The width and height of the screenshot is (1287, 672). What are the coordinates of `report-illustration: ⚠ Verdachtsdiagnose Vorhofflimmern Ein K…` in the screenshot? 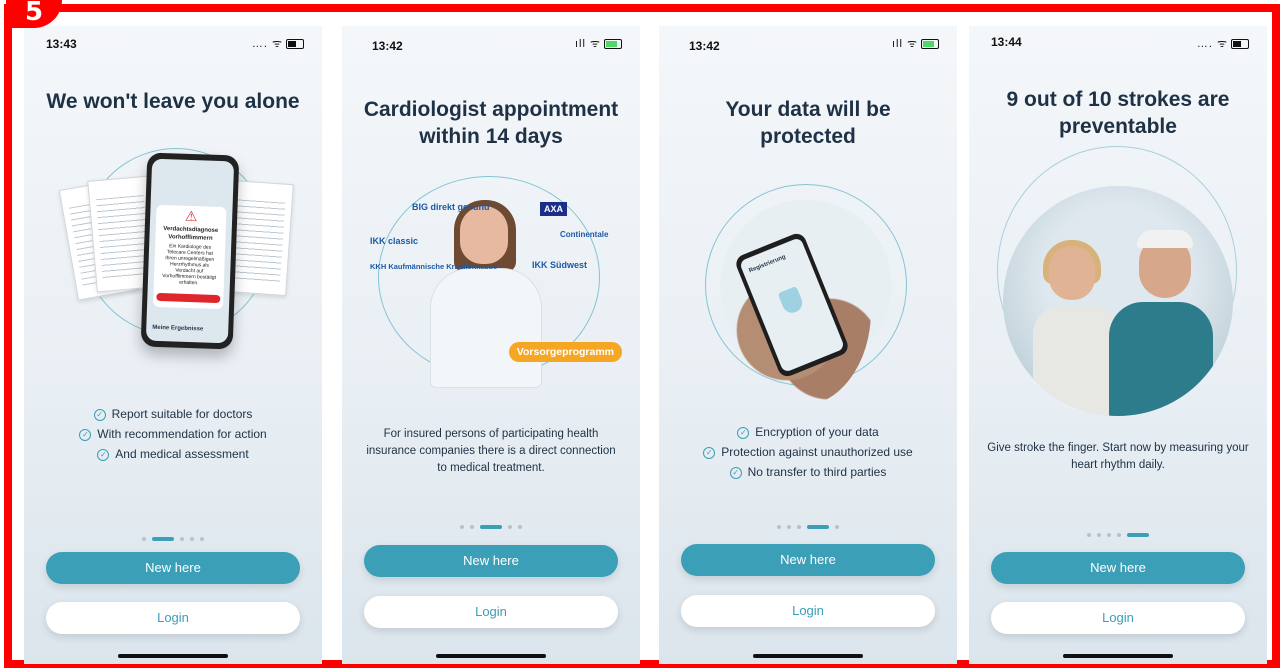 It's located at (173, 269).